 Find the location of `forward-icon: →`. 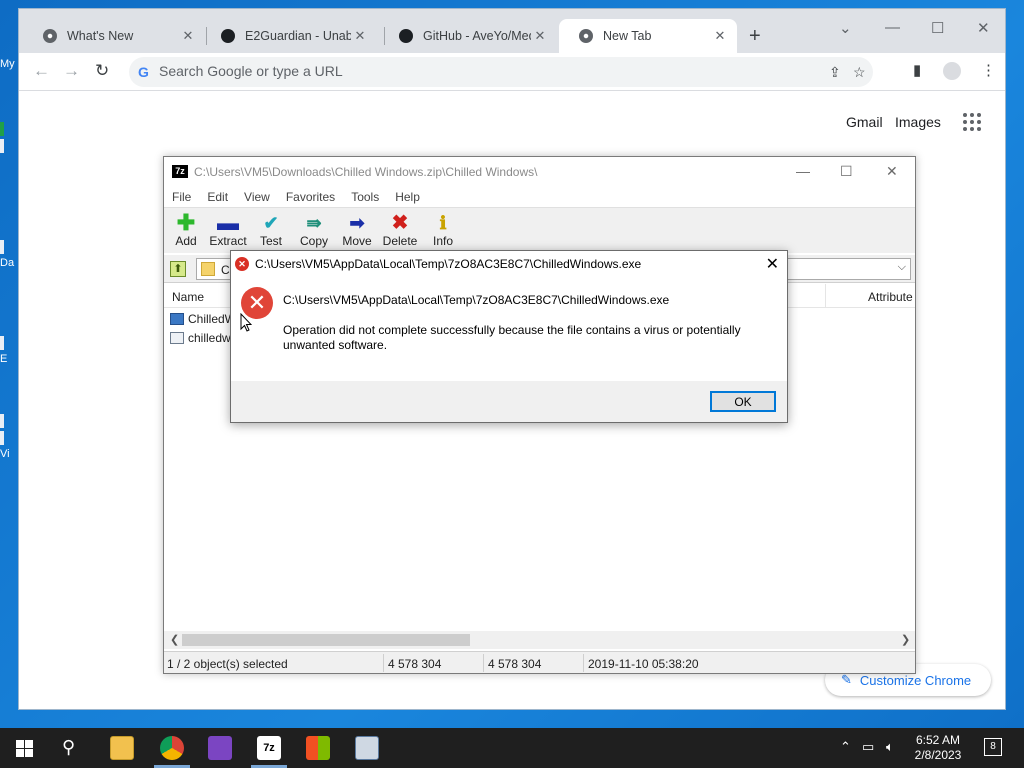

forward-icon: → is located at coordinates (71, 71).